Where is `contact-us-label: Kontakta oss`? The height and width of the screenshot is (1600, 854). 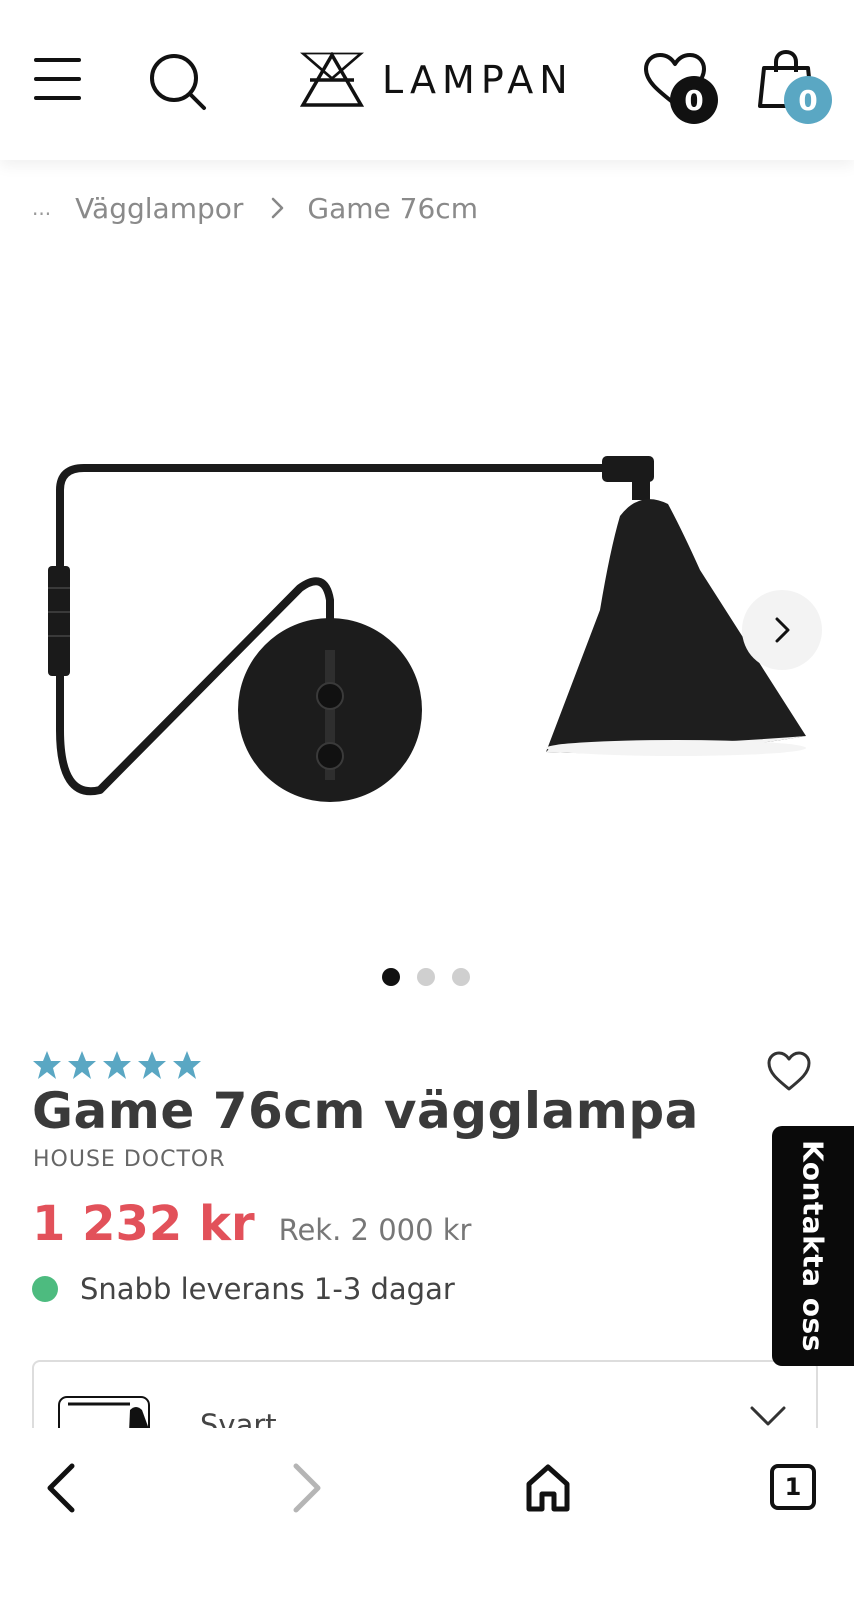
contact-us-label: Kontakta oss is located at coordinates (813, 1246).